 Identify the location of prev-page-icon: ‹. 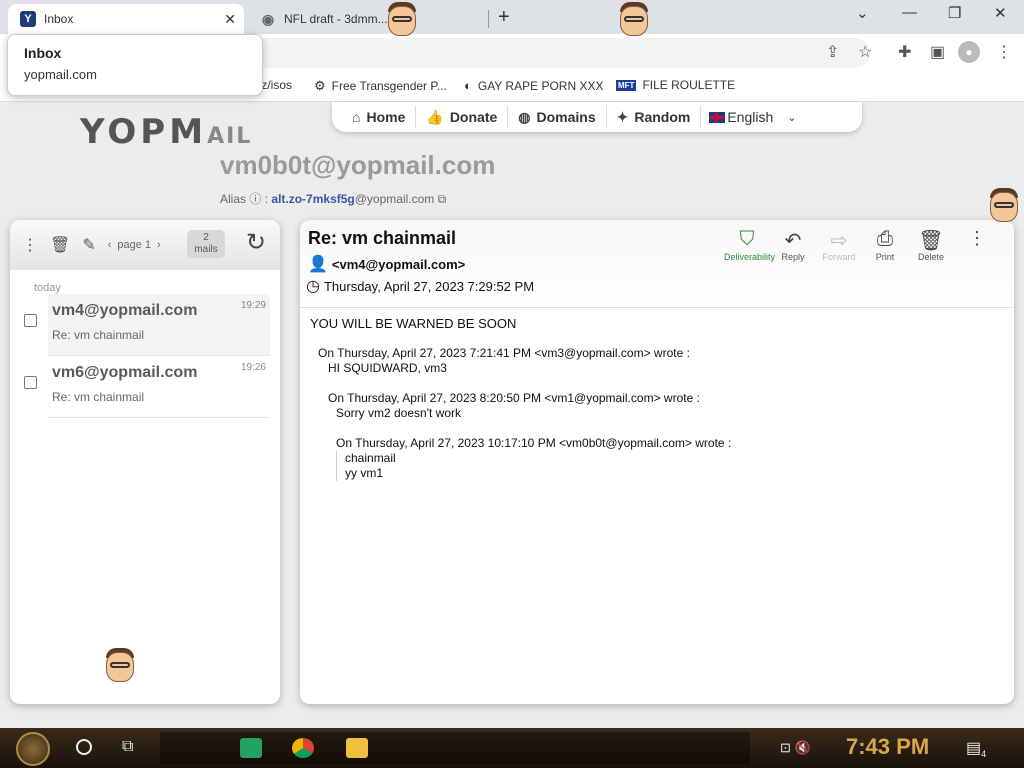
(110, 245).